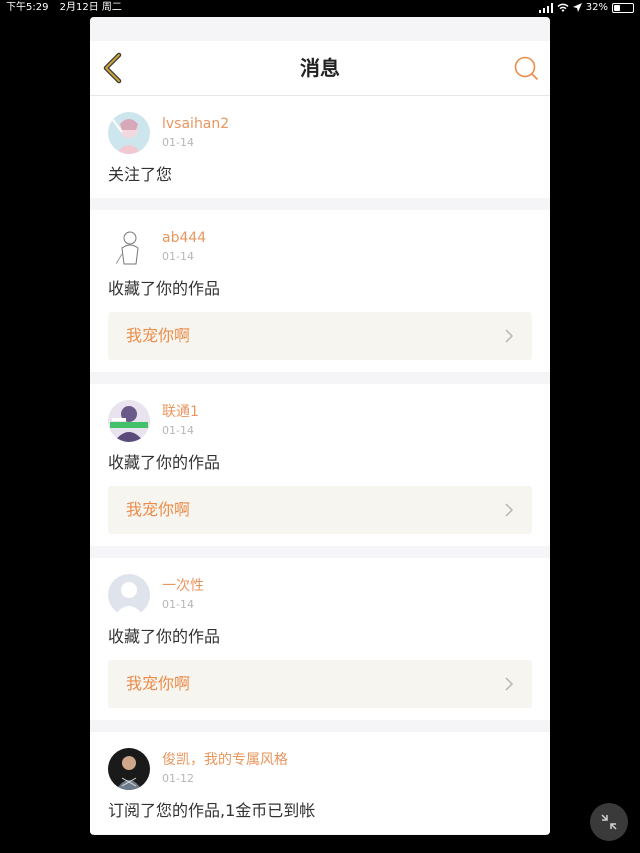  What do you see at coordinates (596, 7) in the screenshot?
I see `battery-percent: 32%` at bounding box center [596, 7].